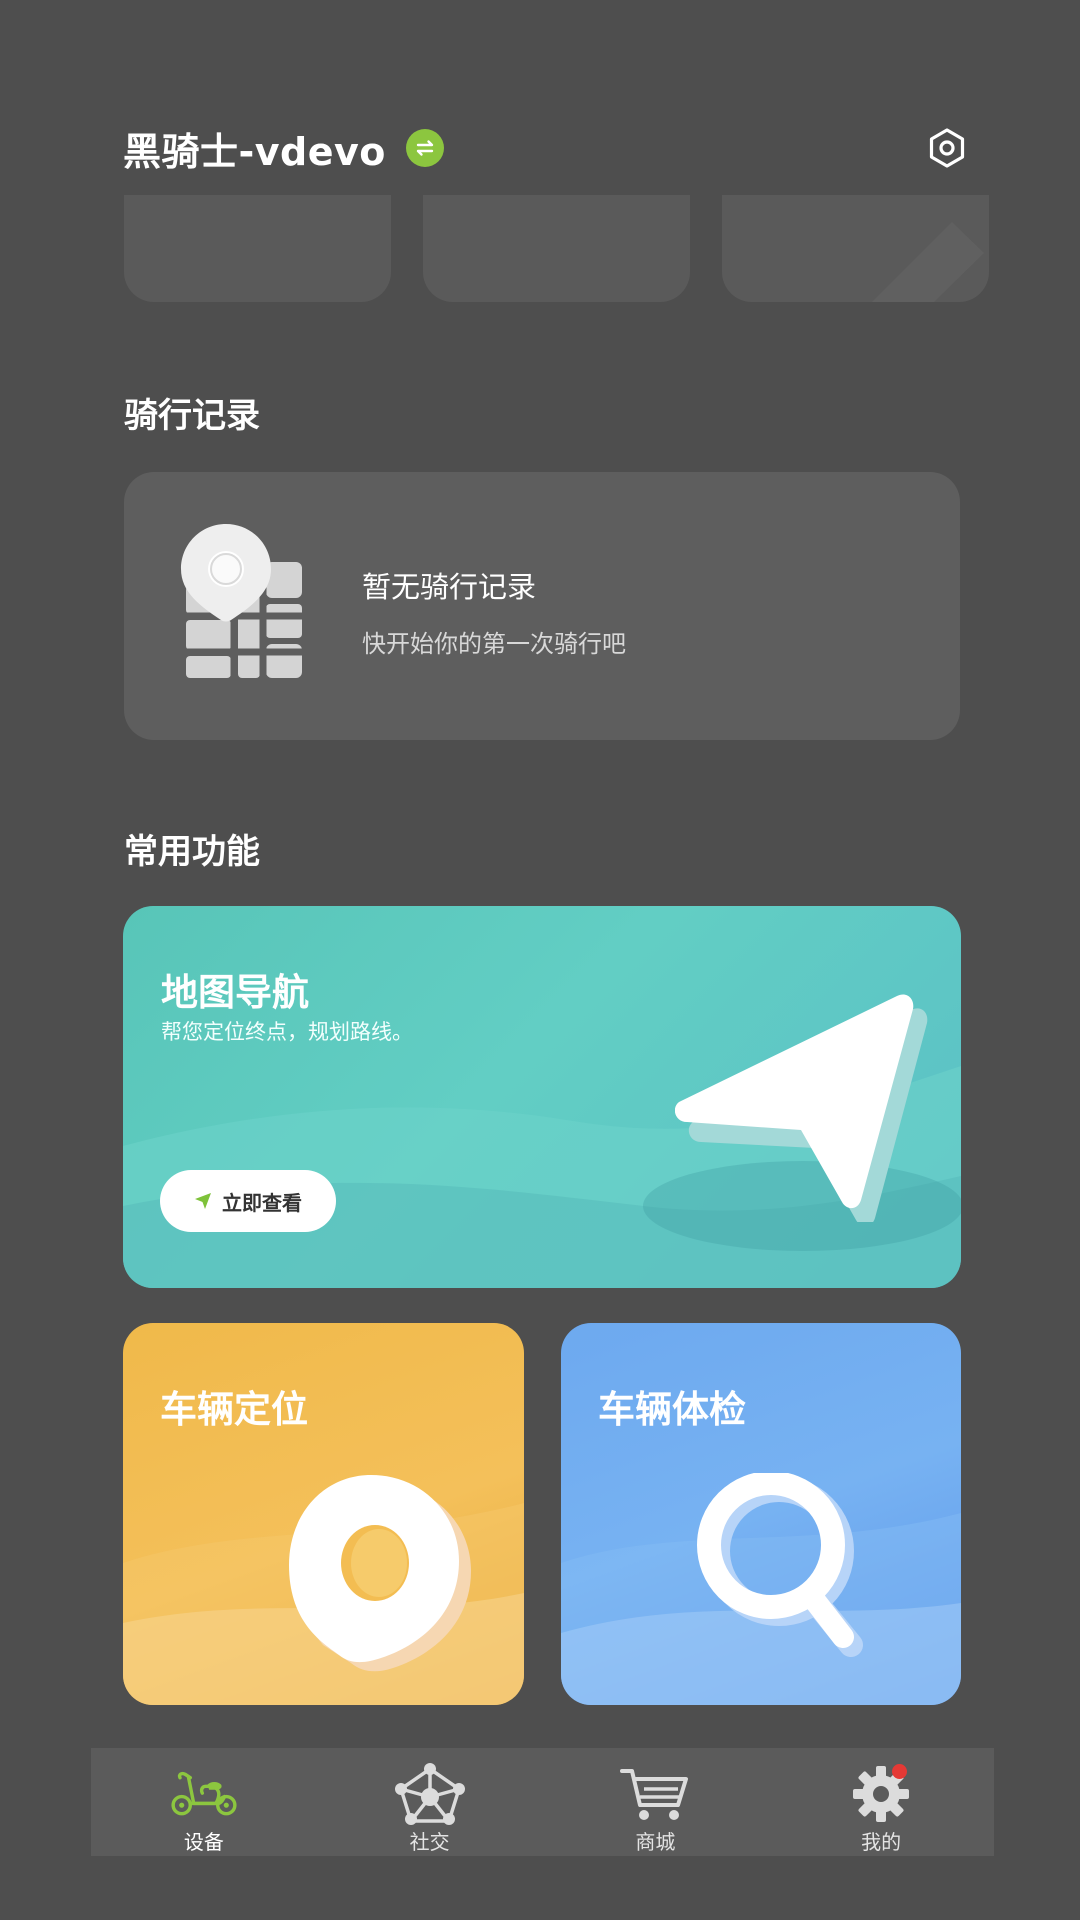  Describe the element at coordinates (234, 1409) in the screenshot. I see `vehicle-location-title: 车辆定位` at that location.